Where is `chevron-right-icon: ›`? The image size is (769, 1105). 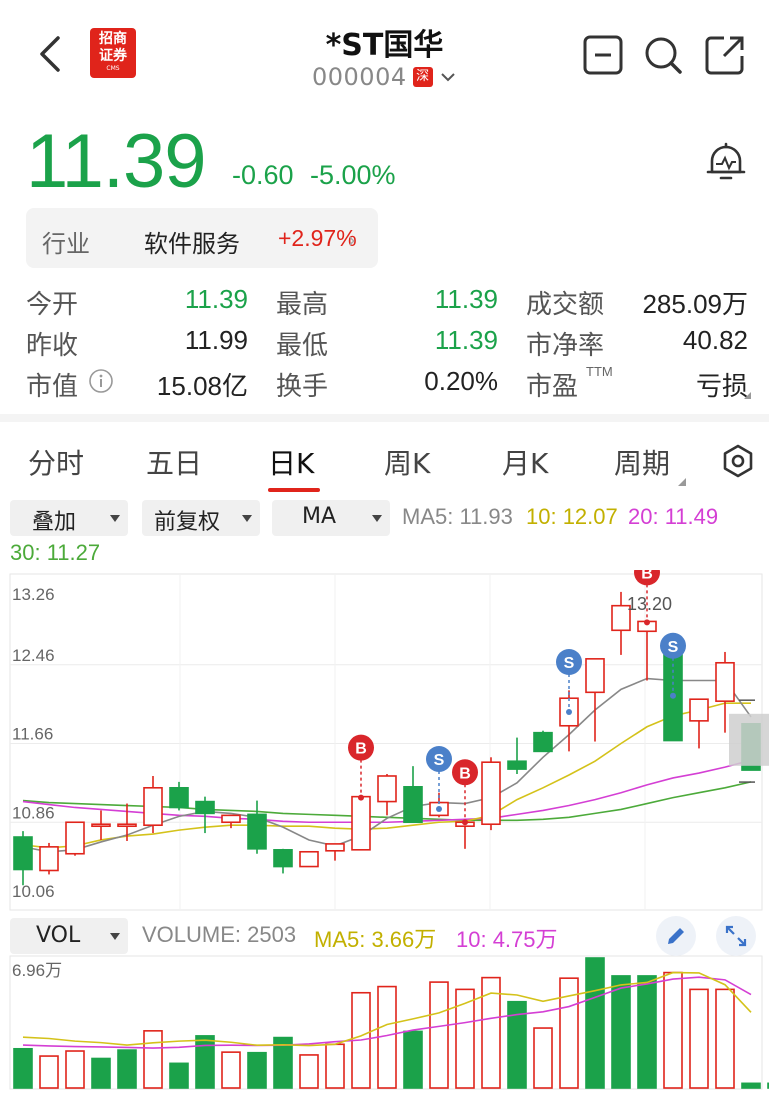
chevron-right-icon: › is located at coordinates (352, 240).